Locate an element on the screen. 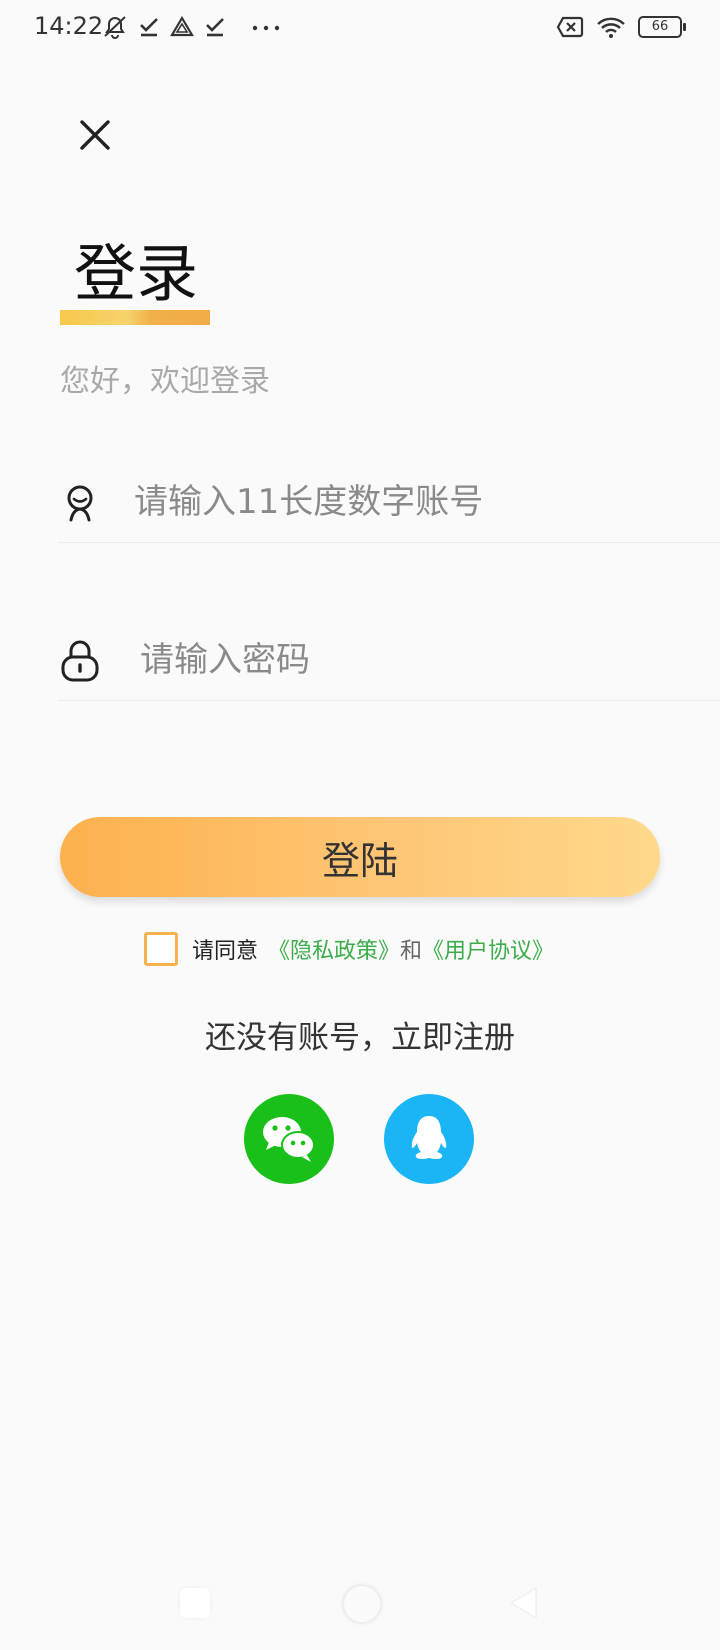 This screenshot has width=720, height=1650. status-time: 14:22 is located at coordinates (69, 26).